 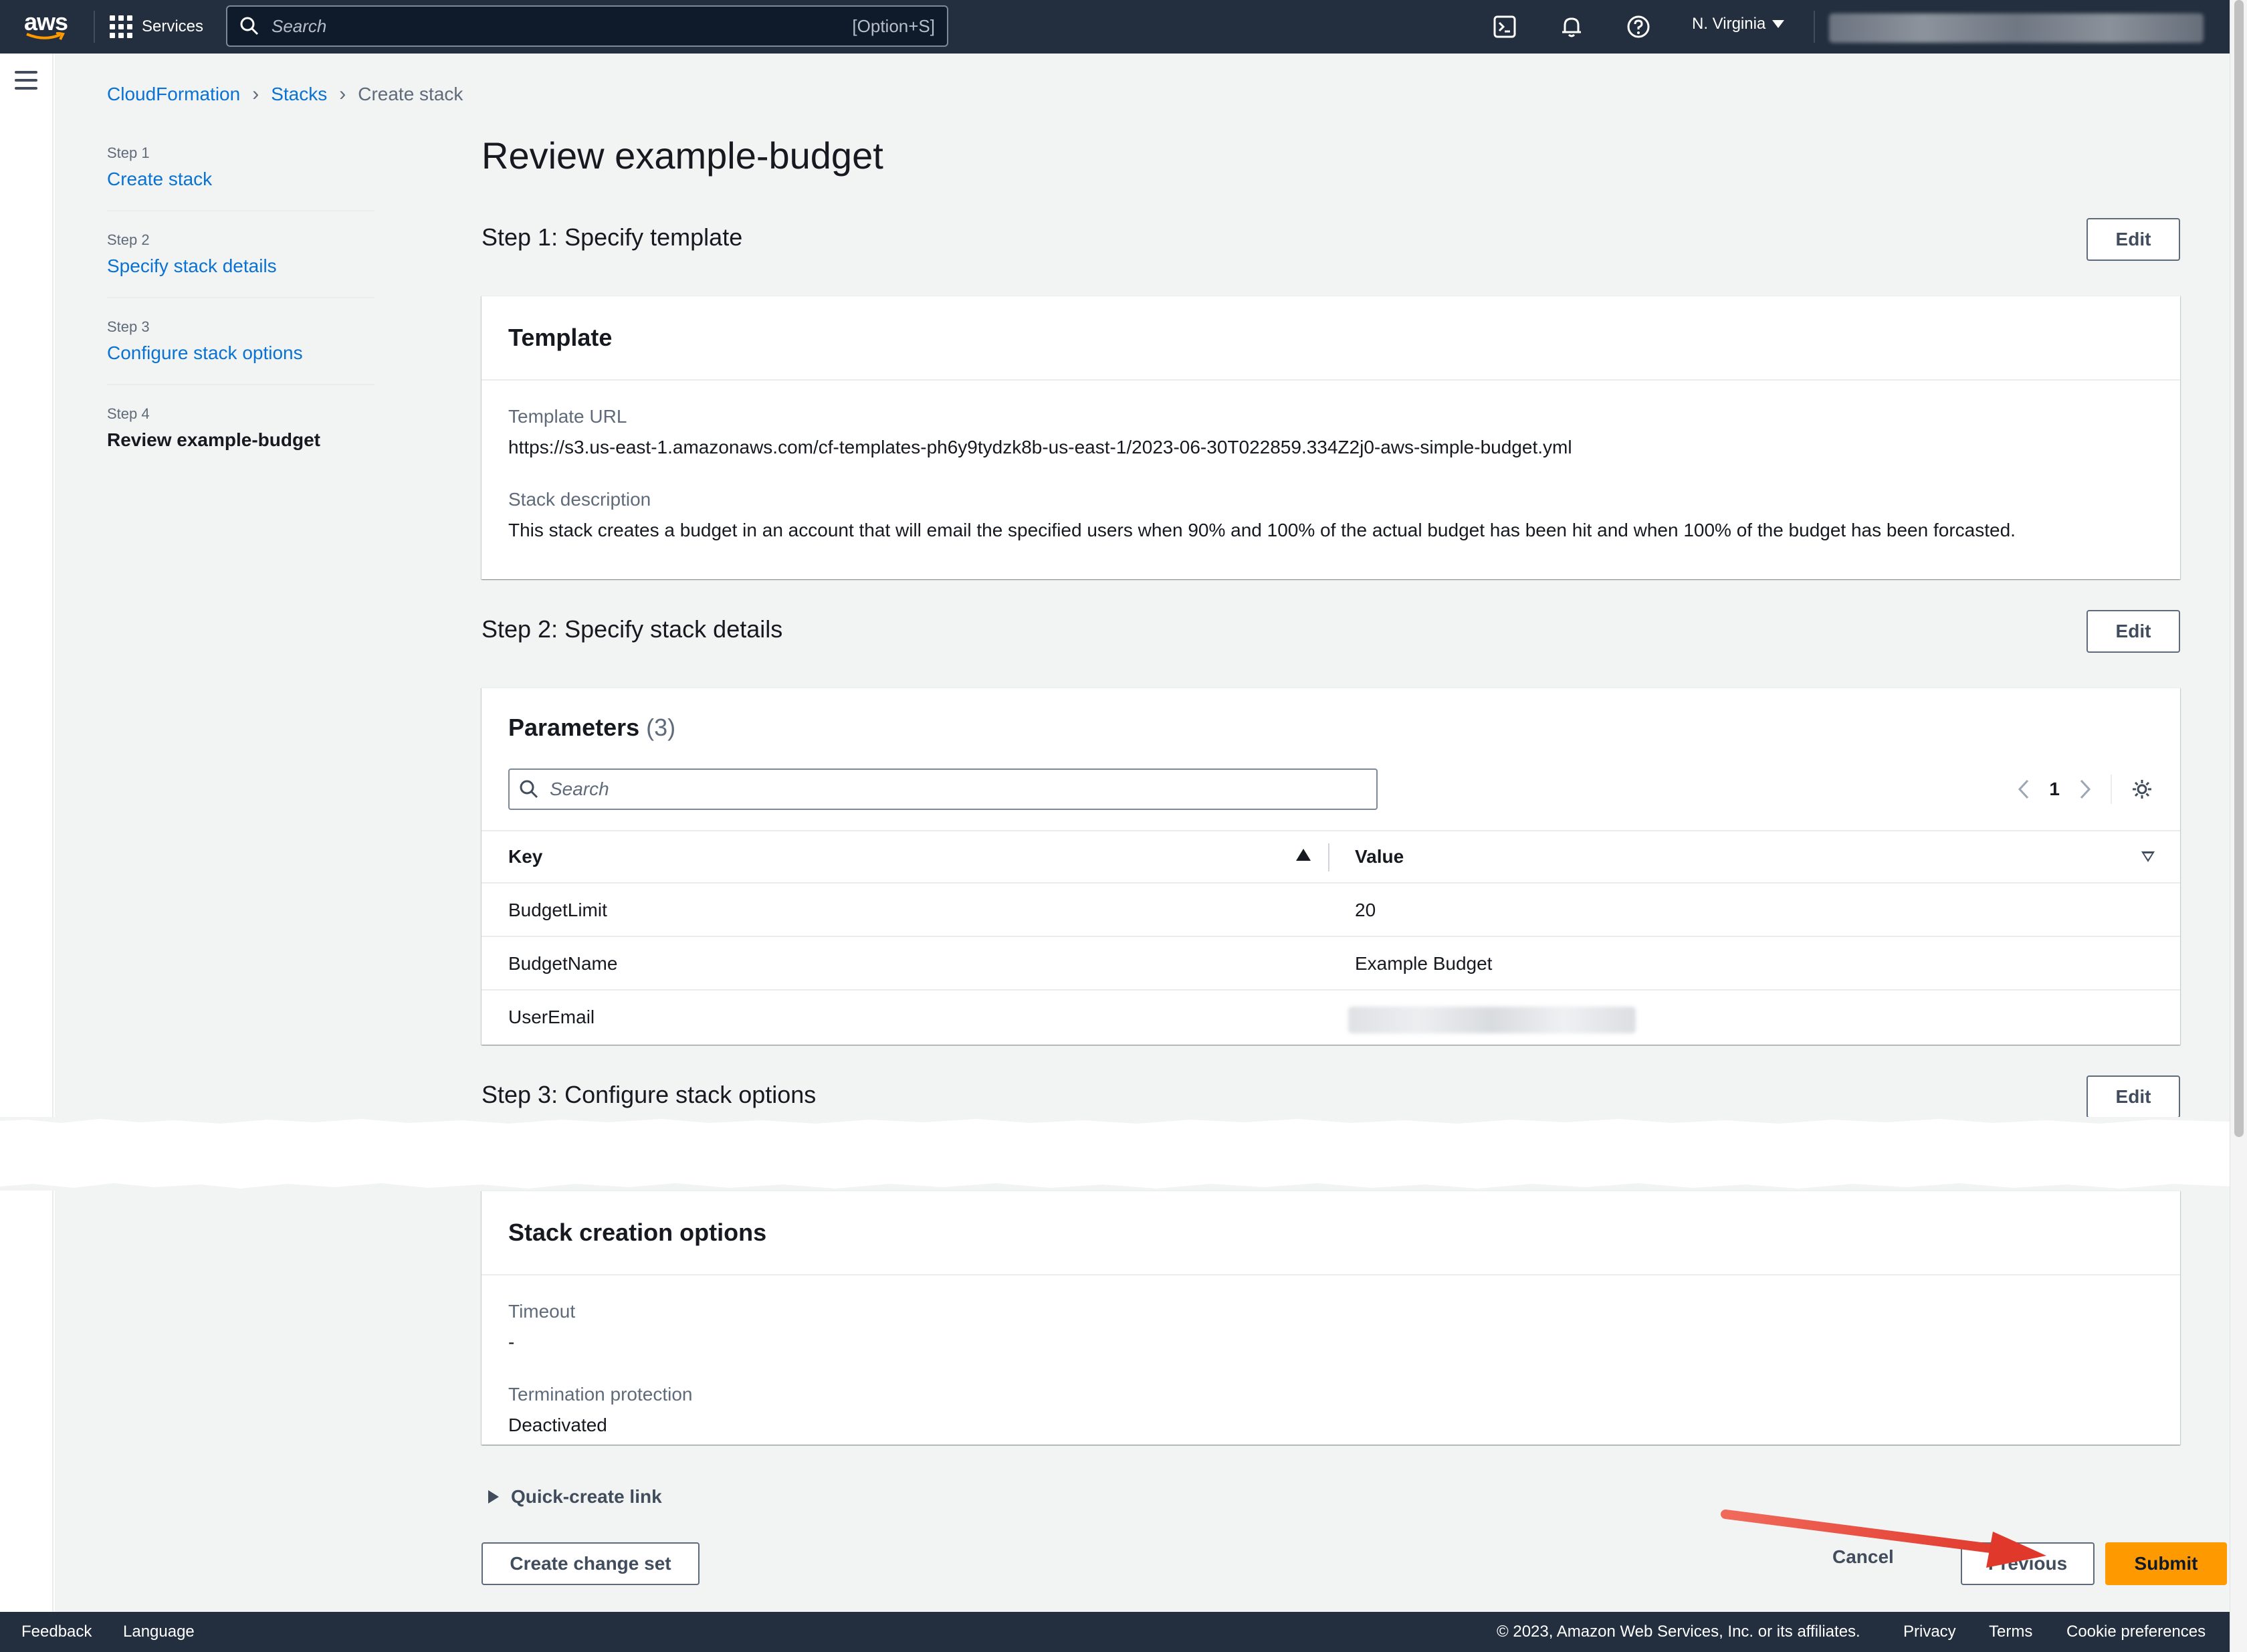 I want to click on wizard-step-1: Step 1 Create stack, so click(x=240, y=172).